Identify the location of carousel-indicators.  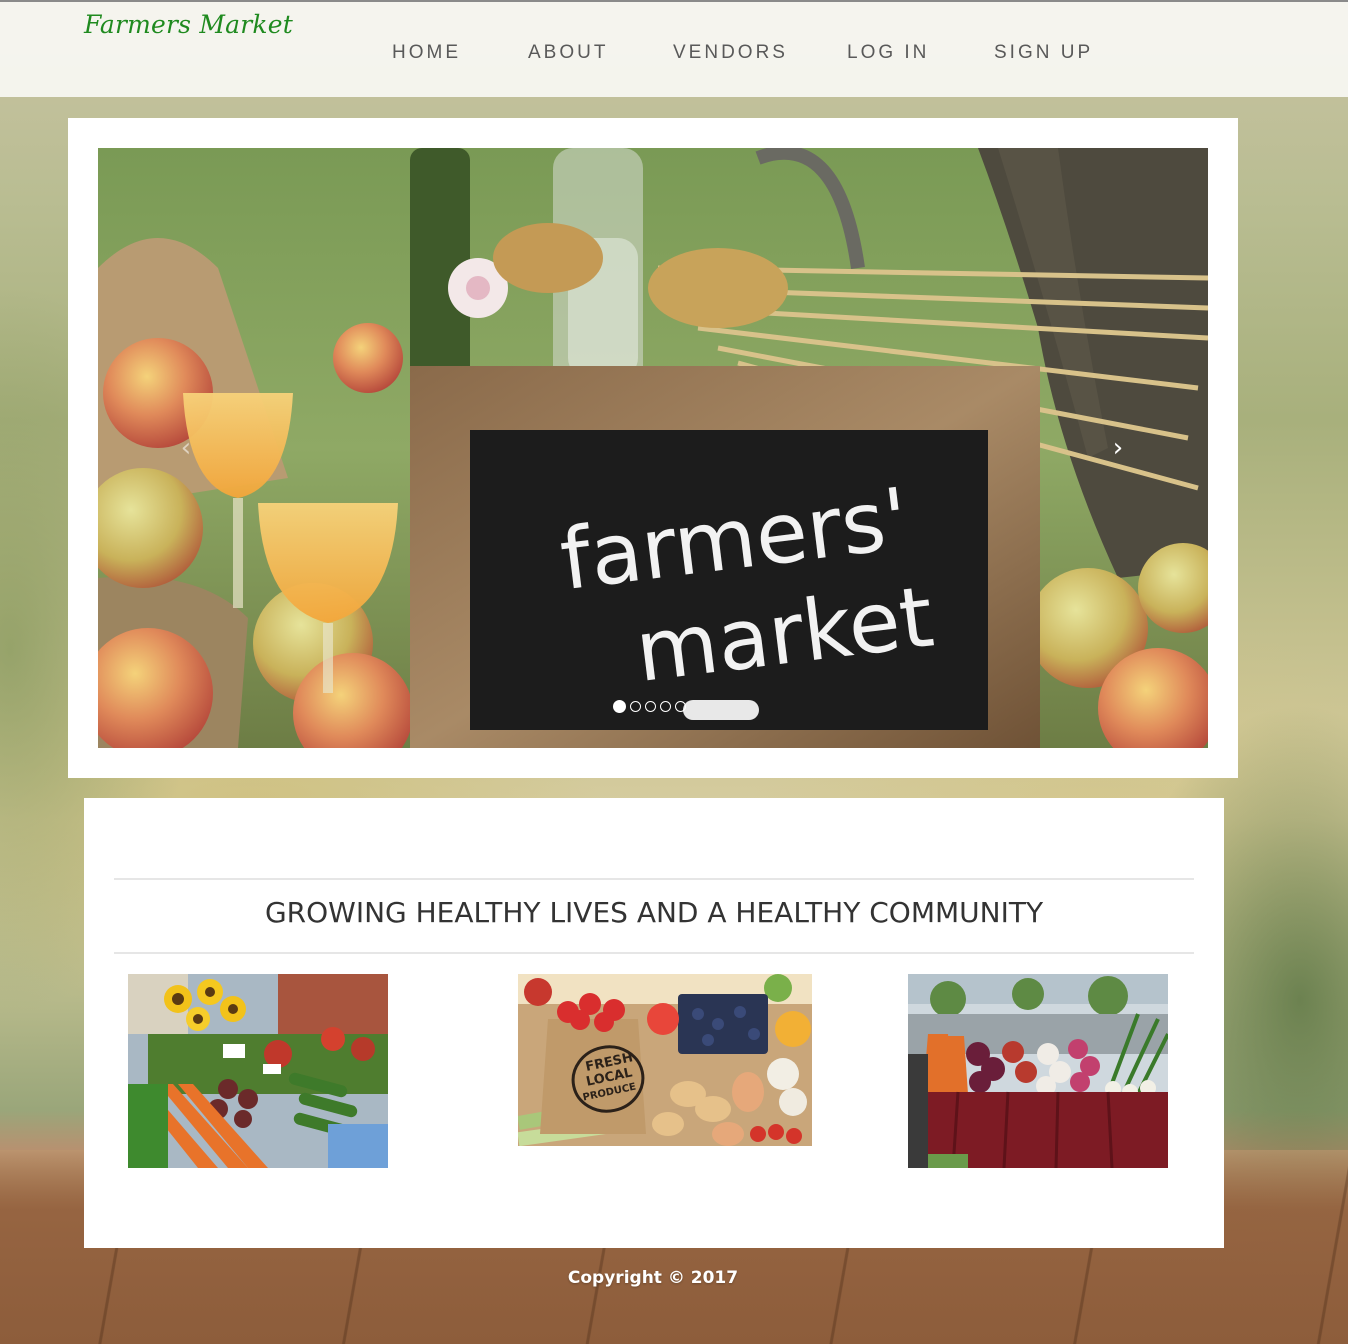
(649, 706).